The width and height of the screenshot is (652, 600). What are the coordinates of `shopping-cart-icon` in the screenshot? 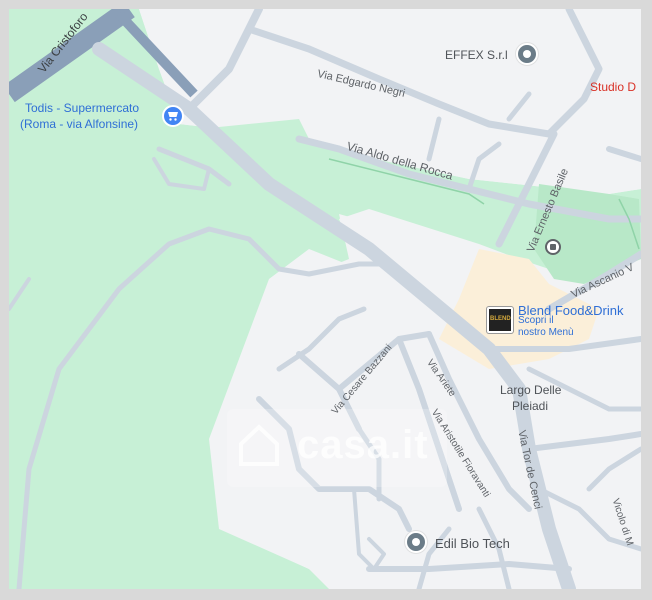 It's located at (173, 116).